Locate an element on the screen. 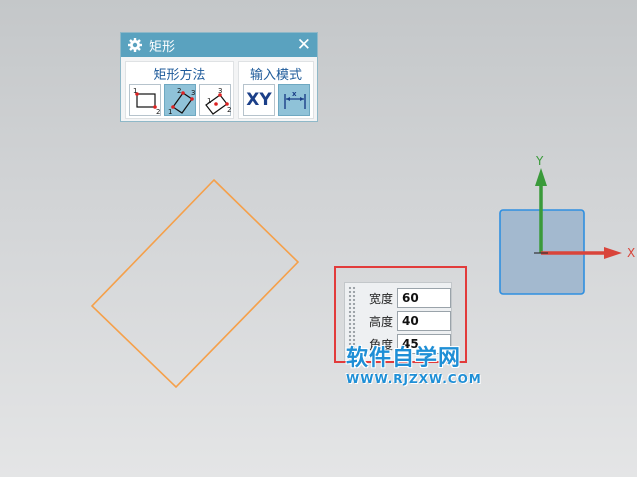 This screenshot has width=637, height=477. sketched-rectangle is located at coordinates (195, 283).